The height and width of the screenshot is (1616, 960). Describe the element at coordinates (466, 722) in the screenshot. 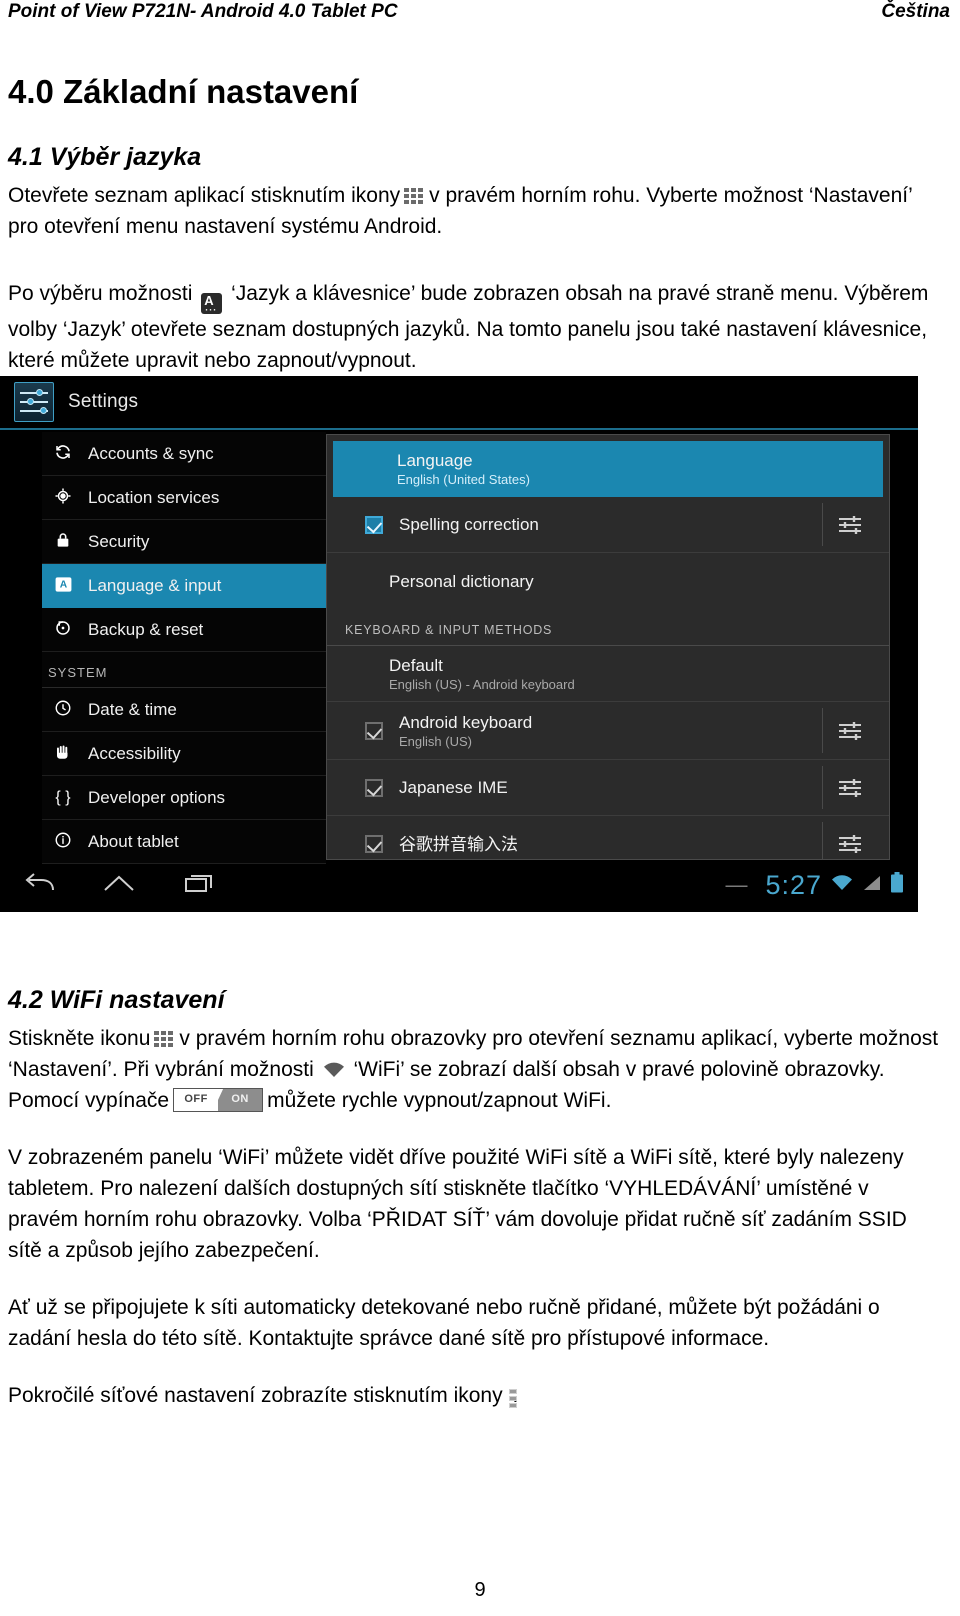

I see `panel-android-kb-title: Android keyboard` at that location.